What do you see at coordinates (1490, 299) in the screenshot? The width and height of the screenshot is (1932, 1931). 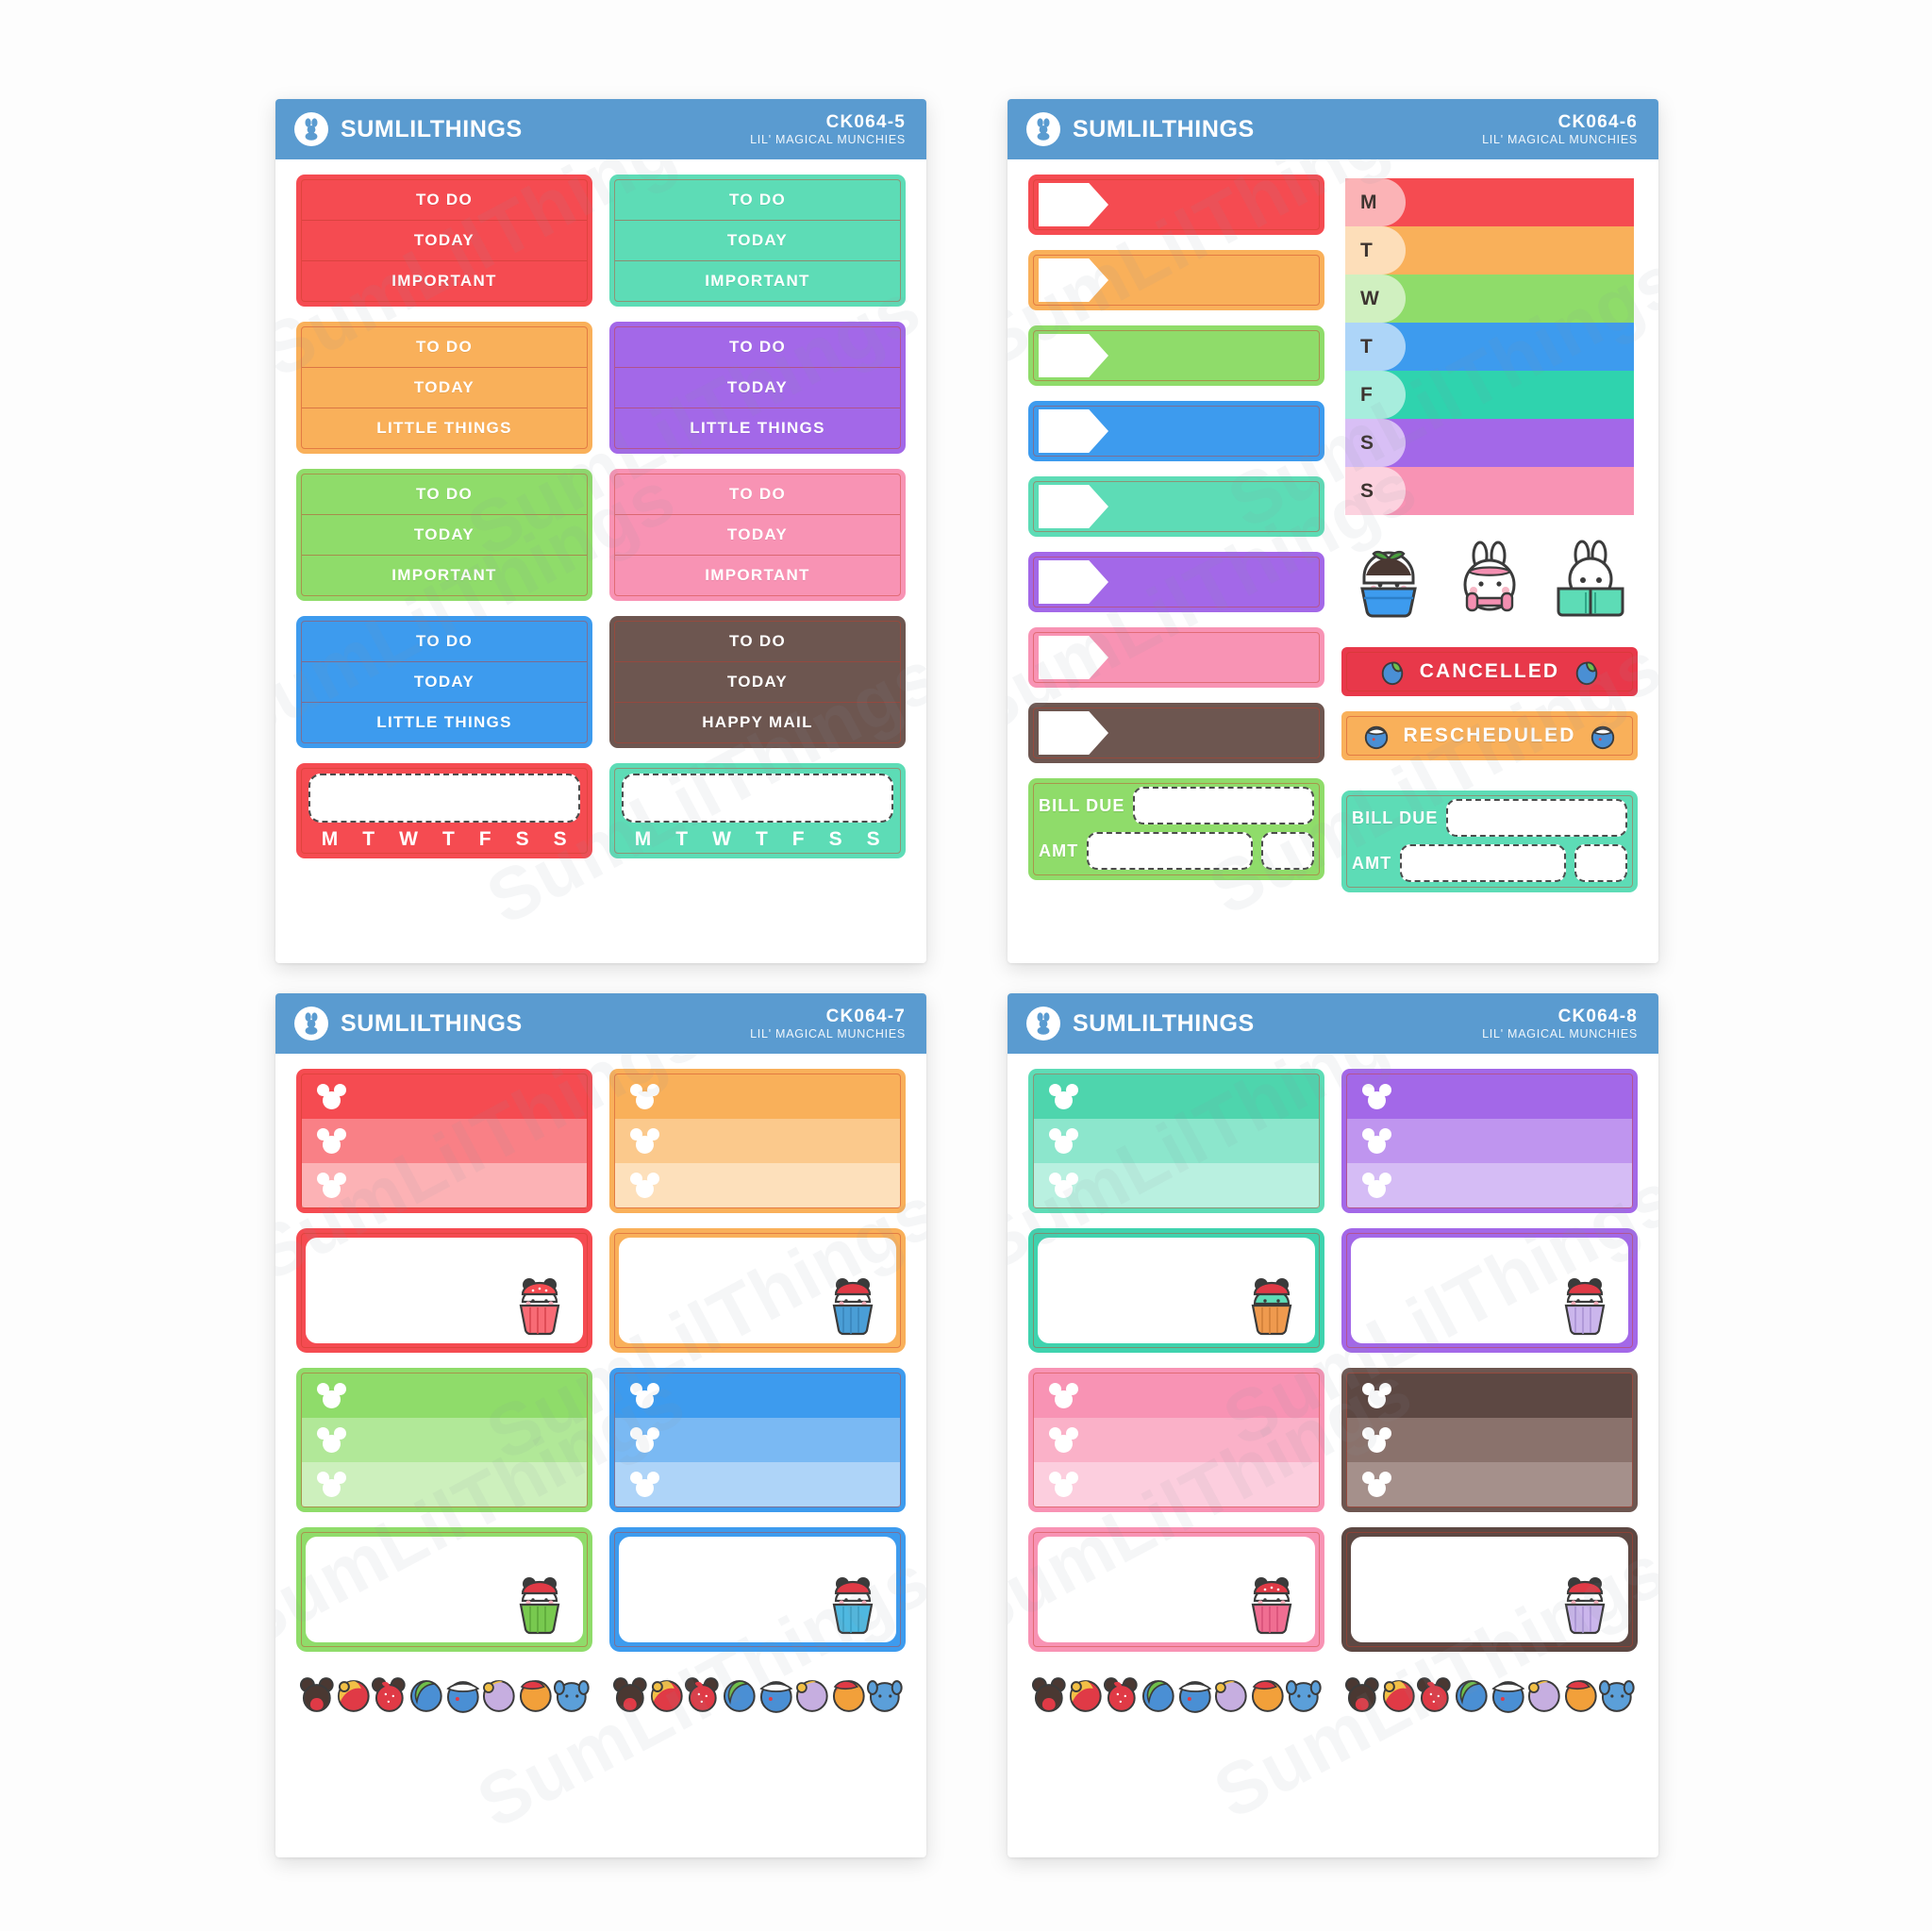 I see `day-strip: W` at bounding box center [1490, 299].